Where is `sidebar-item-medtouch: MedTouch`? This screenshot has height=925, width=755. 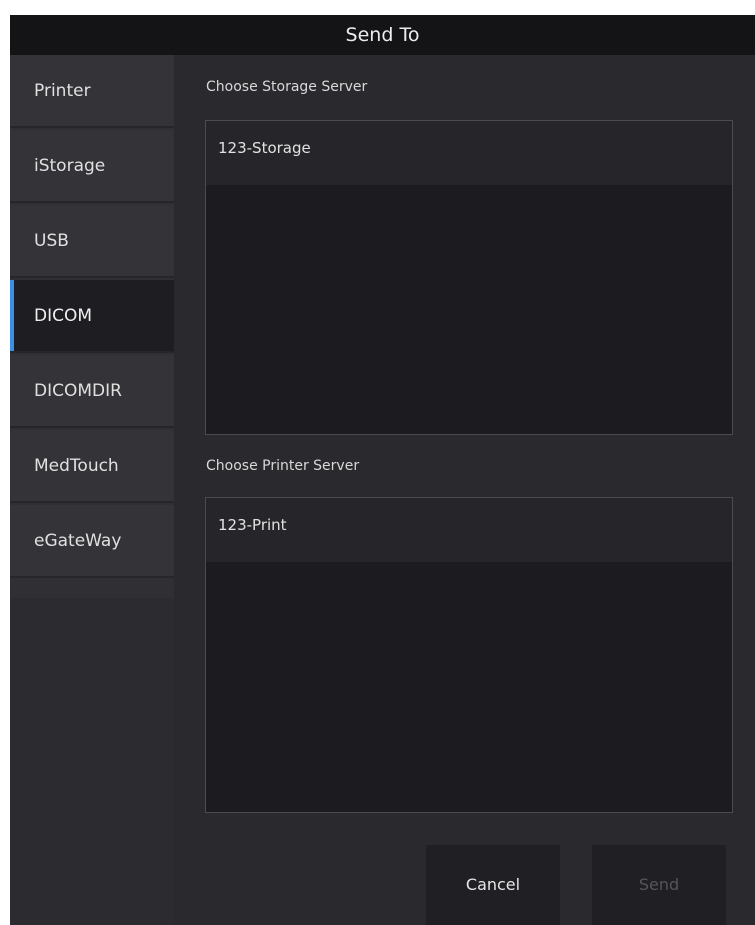
sidebar-item-medtouch: MedTouch is located at coordinates (92, 466).